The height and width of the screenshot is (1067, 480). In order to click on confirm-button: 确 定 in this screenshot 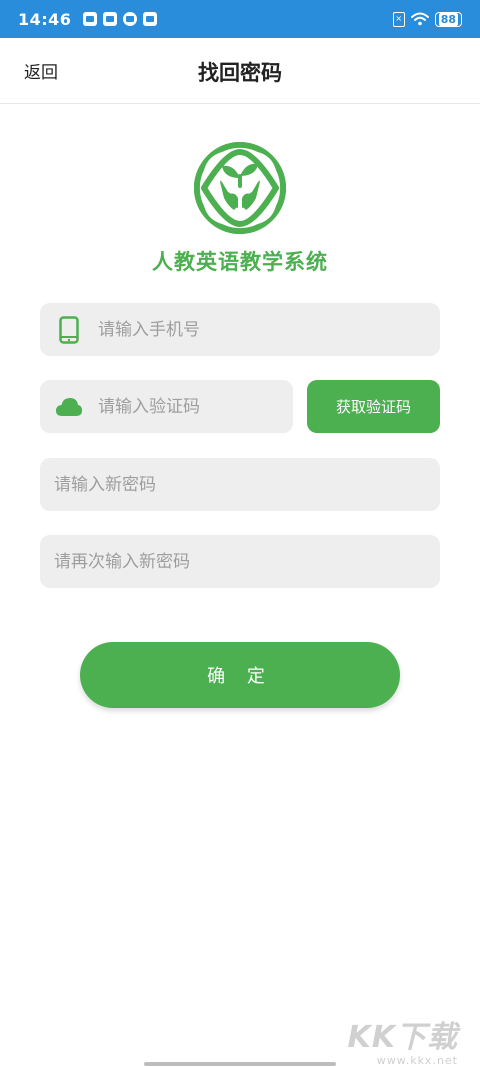, I will do `click(240, 675)`.